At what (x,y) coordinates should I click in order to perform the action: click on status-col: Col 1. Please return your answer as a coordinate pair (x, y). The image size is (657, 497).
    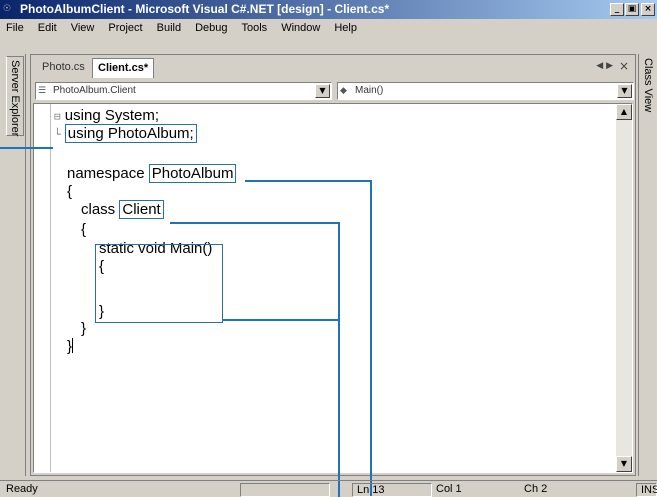
    Looking at the image, I should click on (449, 489).